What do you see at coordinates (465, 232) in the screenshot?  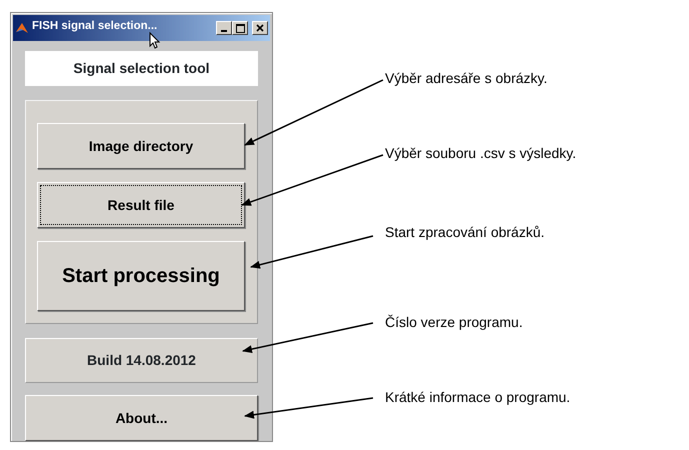 I see `annotation-text: Start zpracování obrázků.` at bounding box center [465, 232].